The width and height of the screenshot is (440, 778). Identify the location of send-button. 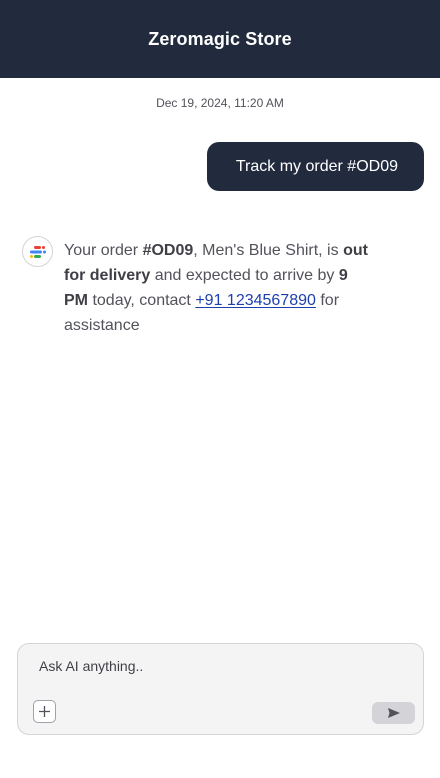
(393, 713).